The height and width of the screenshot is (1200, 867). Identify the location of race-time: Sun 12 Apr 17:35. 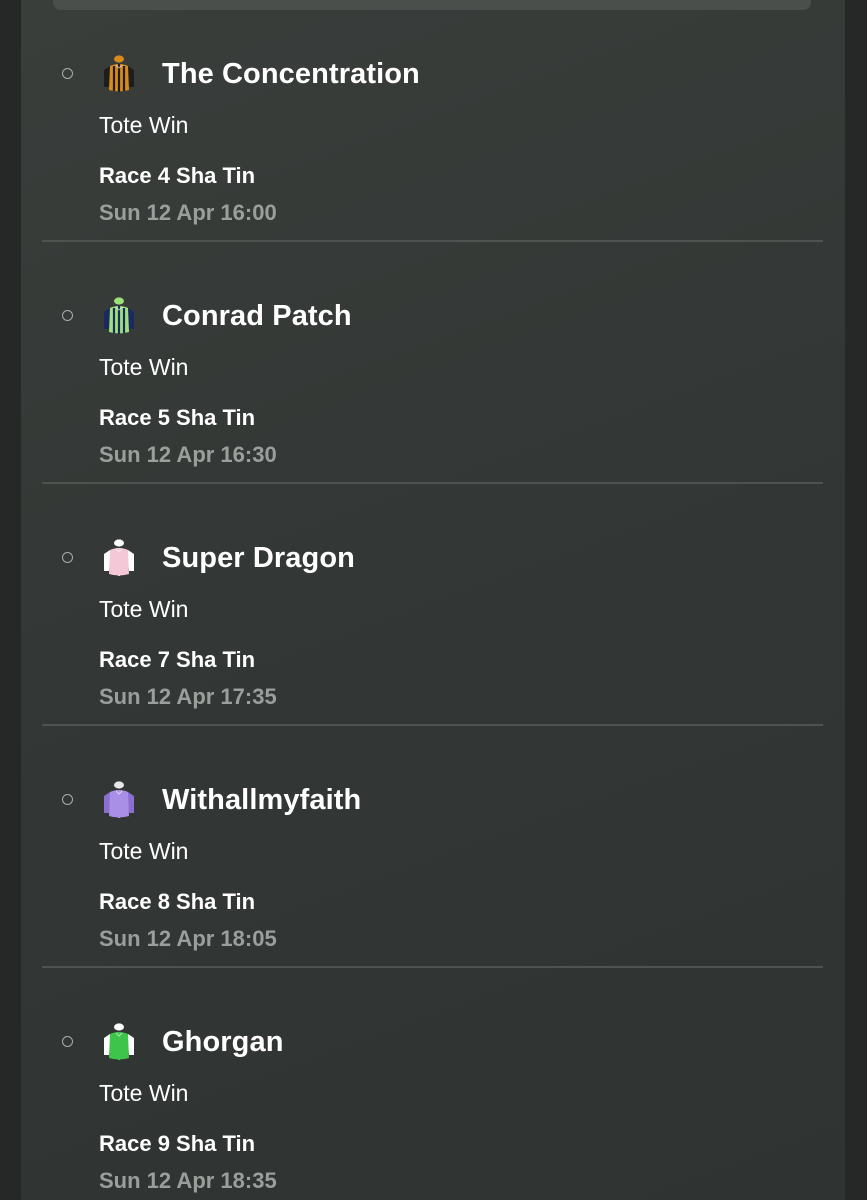
(188, 696).